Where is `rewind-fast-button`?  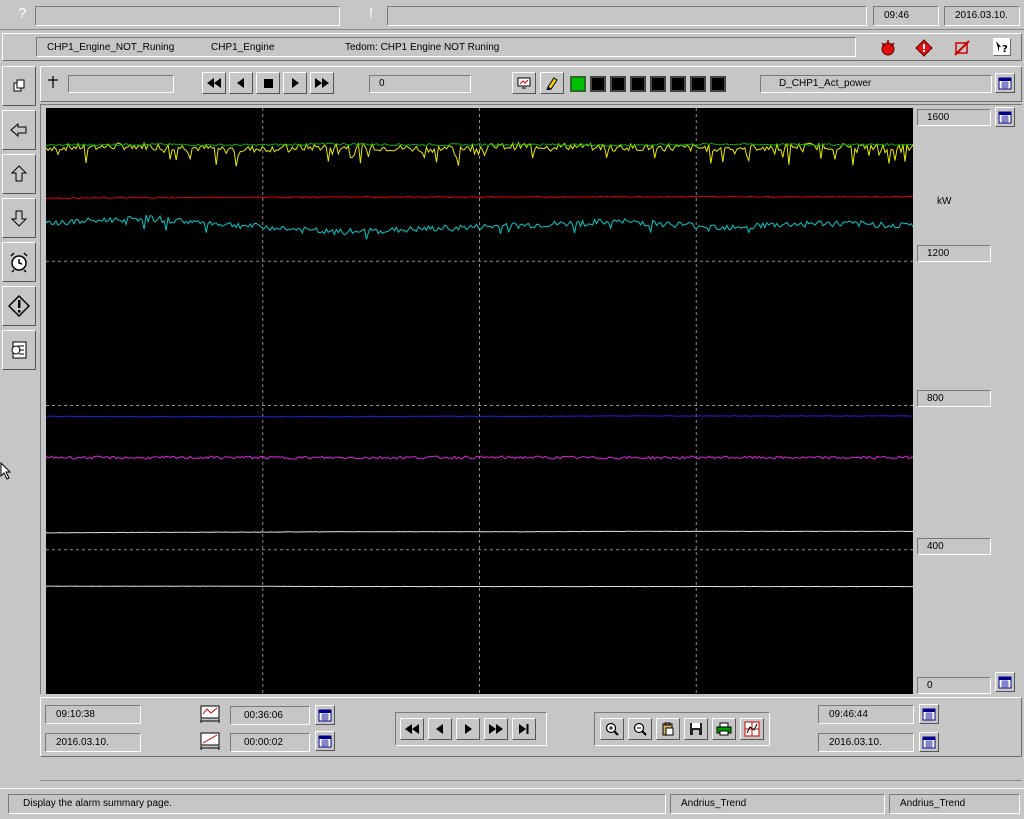 rewind-fast-button is located at coordinates (214, 83).